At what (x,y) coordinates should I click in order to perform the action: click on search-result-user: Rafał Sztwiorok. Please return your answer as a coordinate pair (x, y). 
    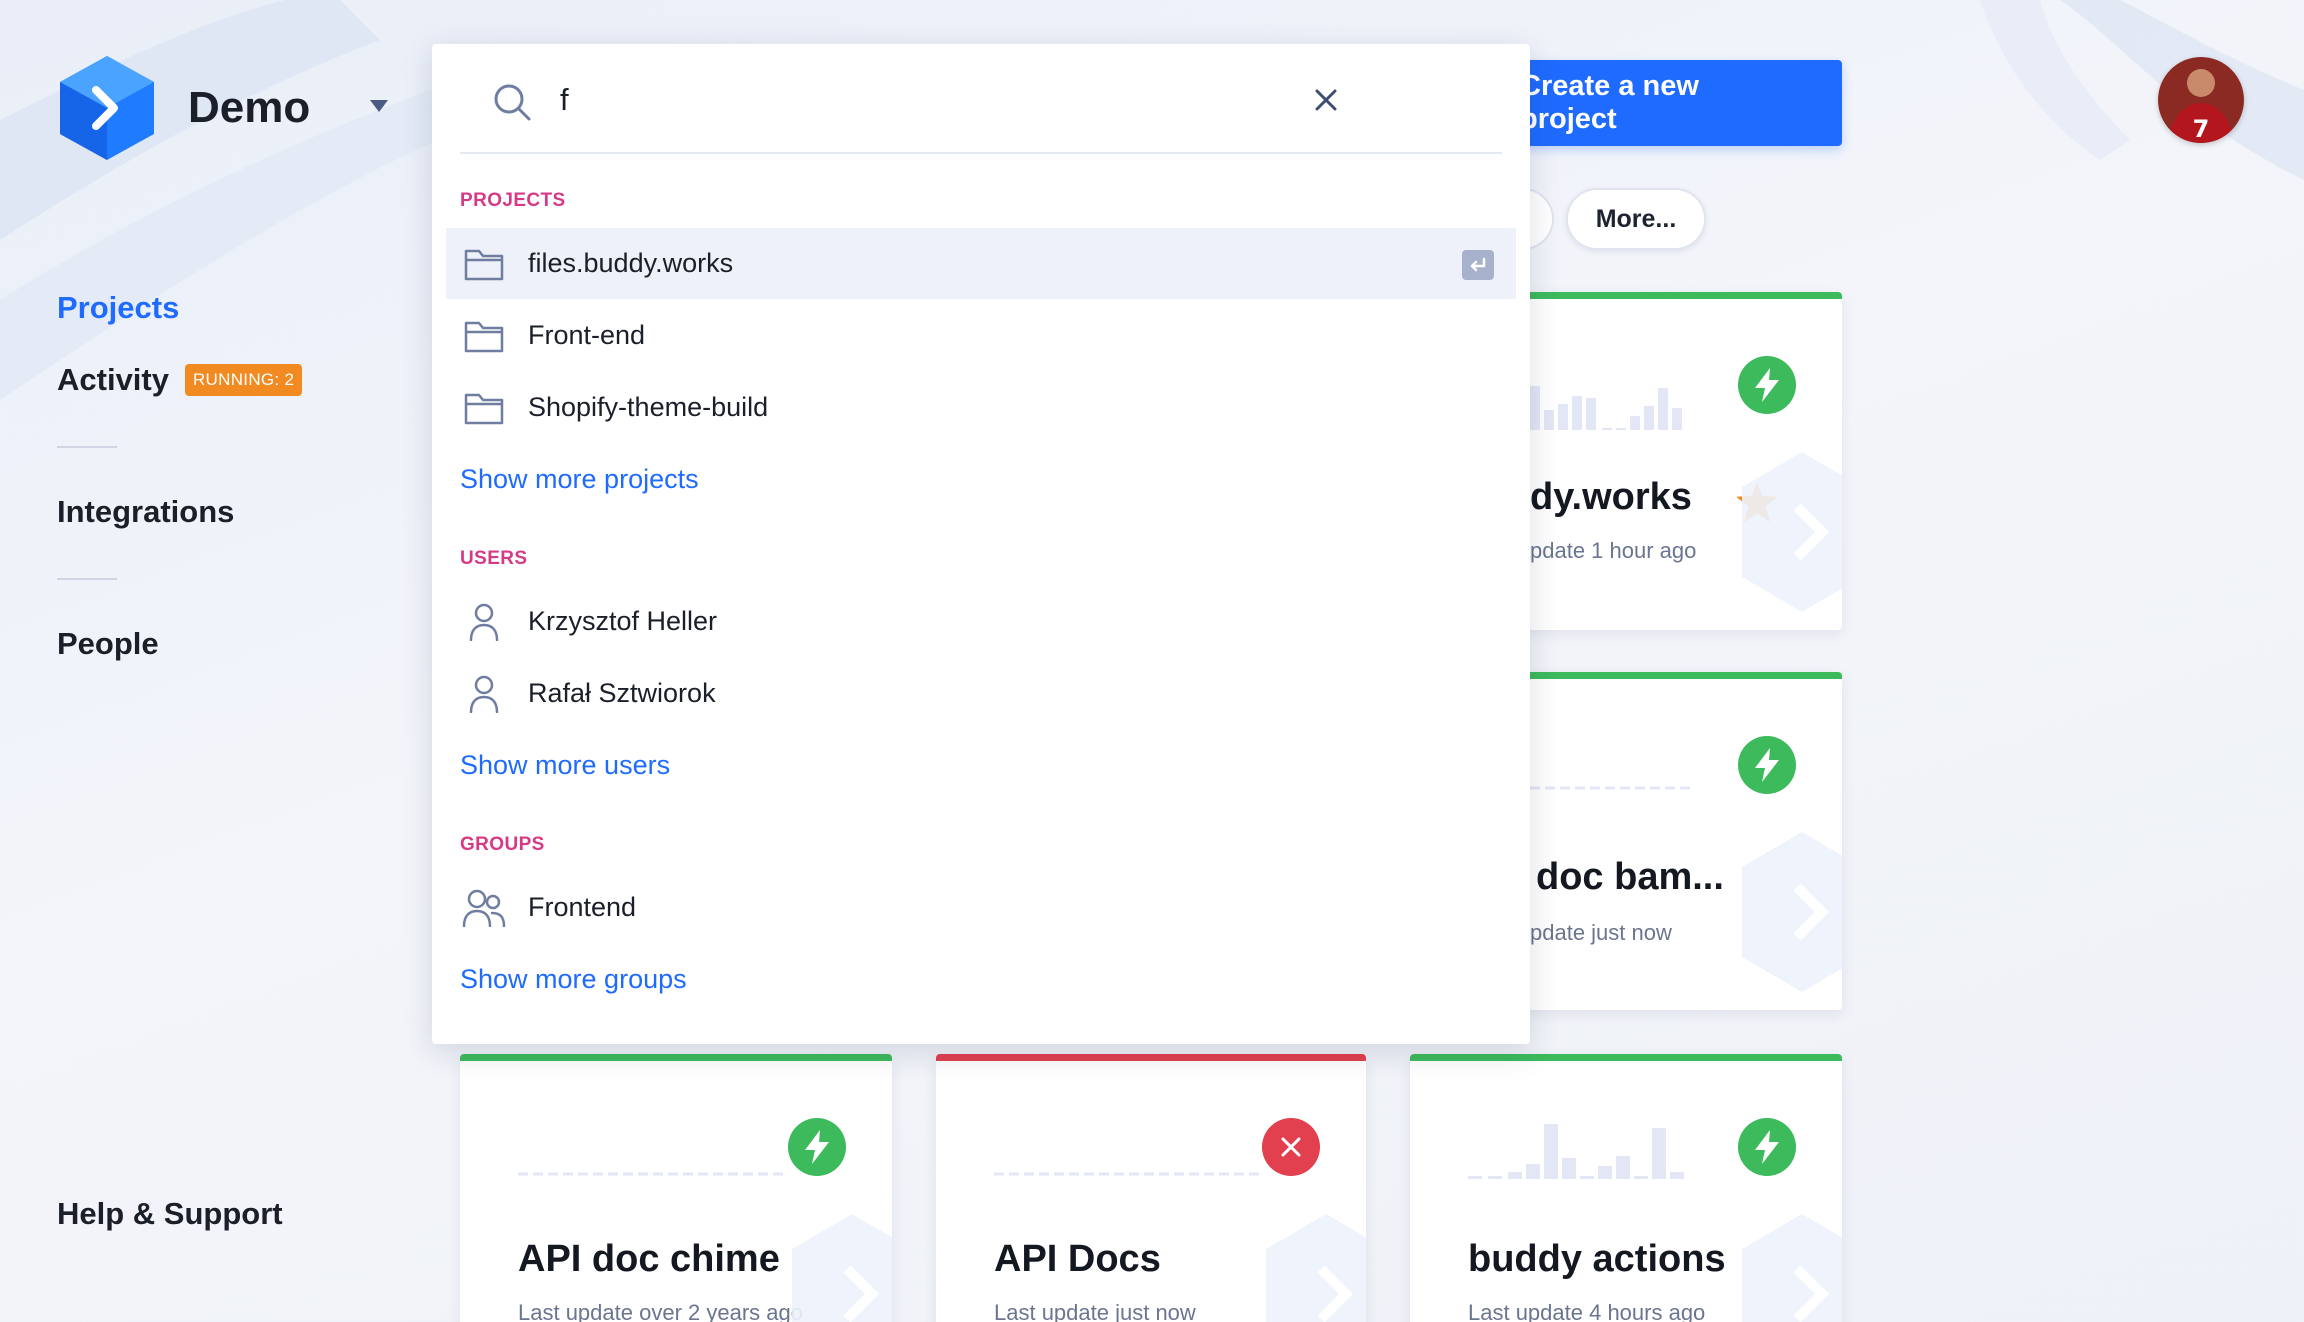
    Looking at the image, I should click on (981, 693).